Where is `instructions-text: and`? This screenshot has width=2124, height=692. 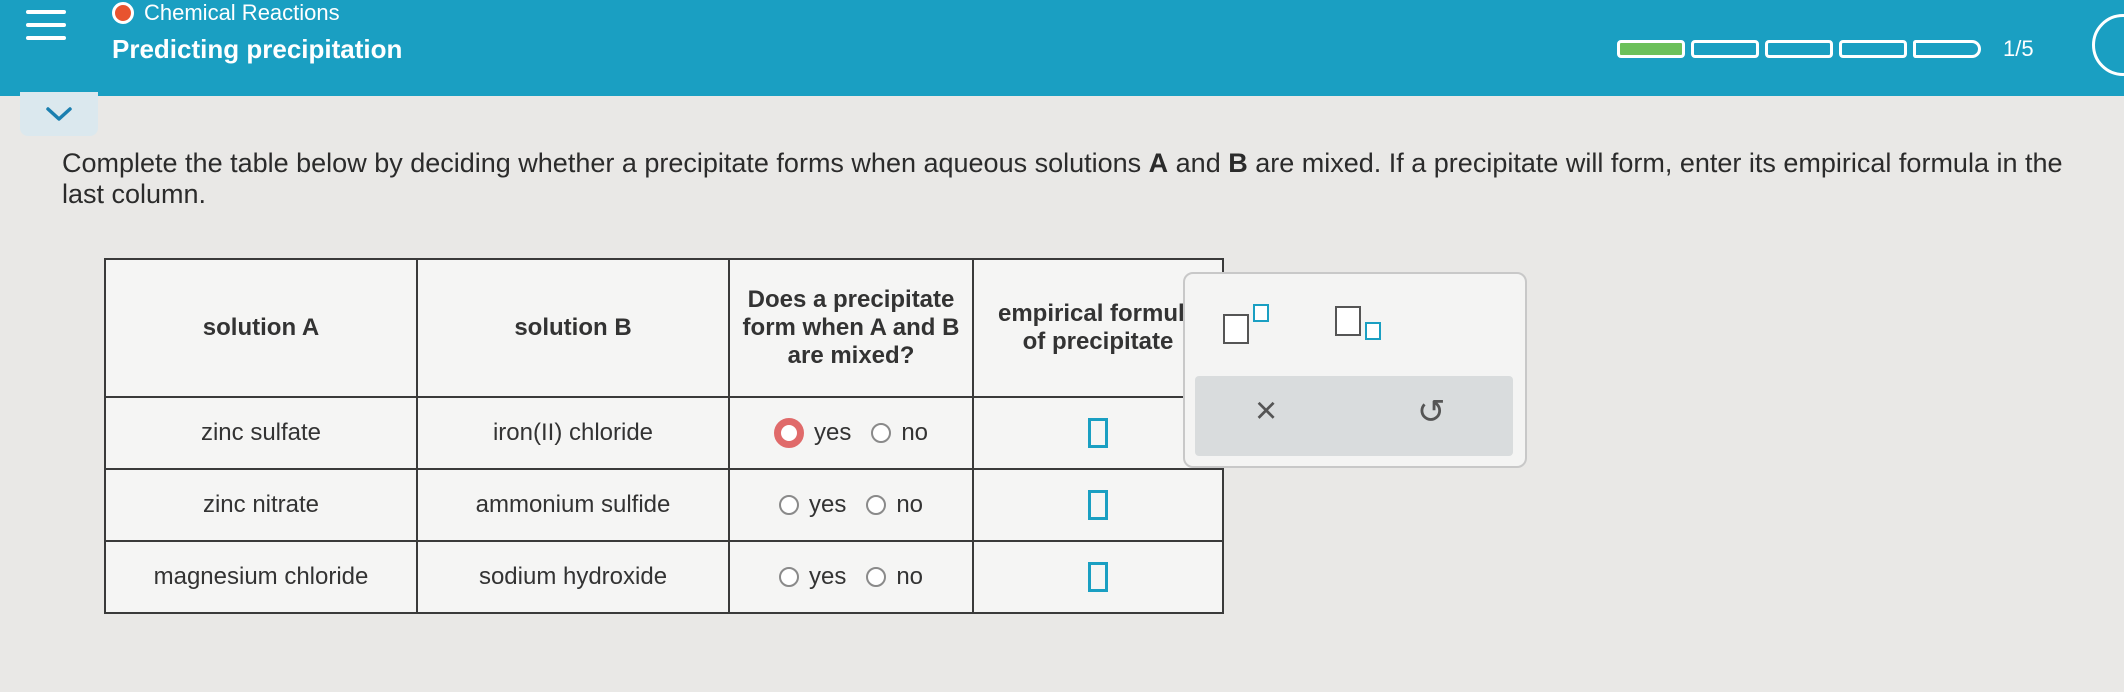 instructions-text: and is located at coordinates (1198, 163).